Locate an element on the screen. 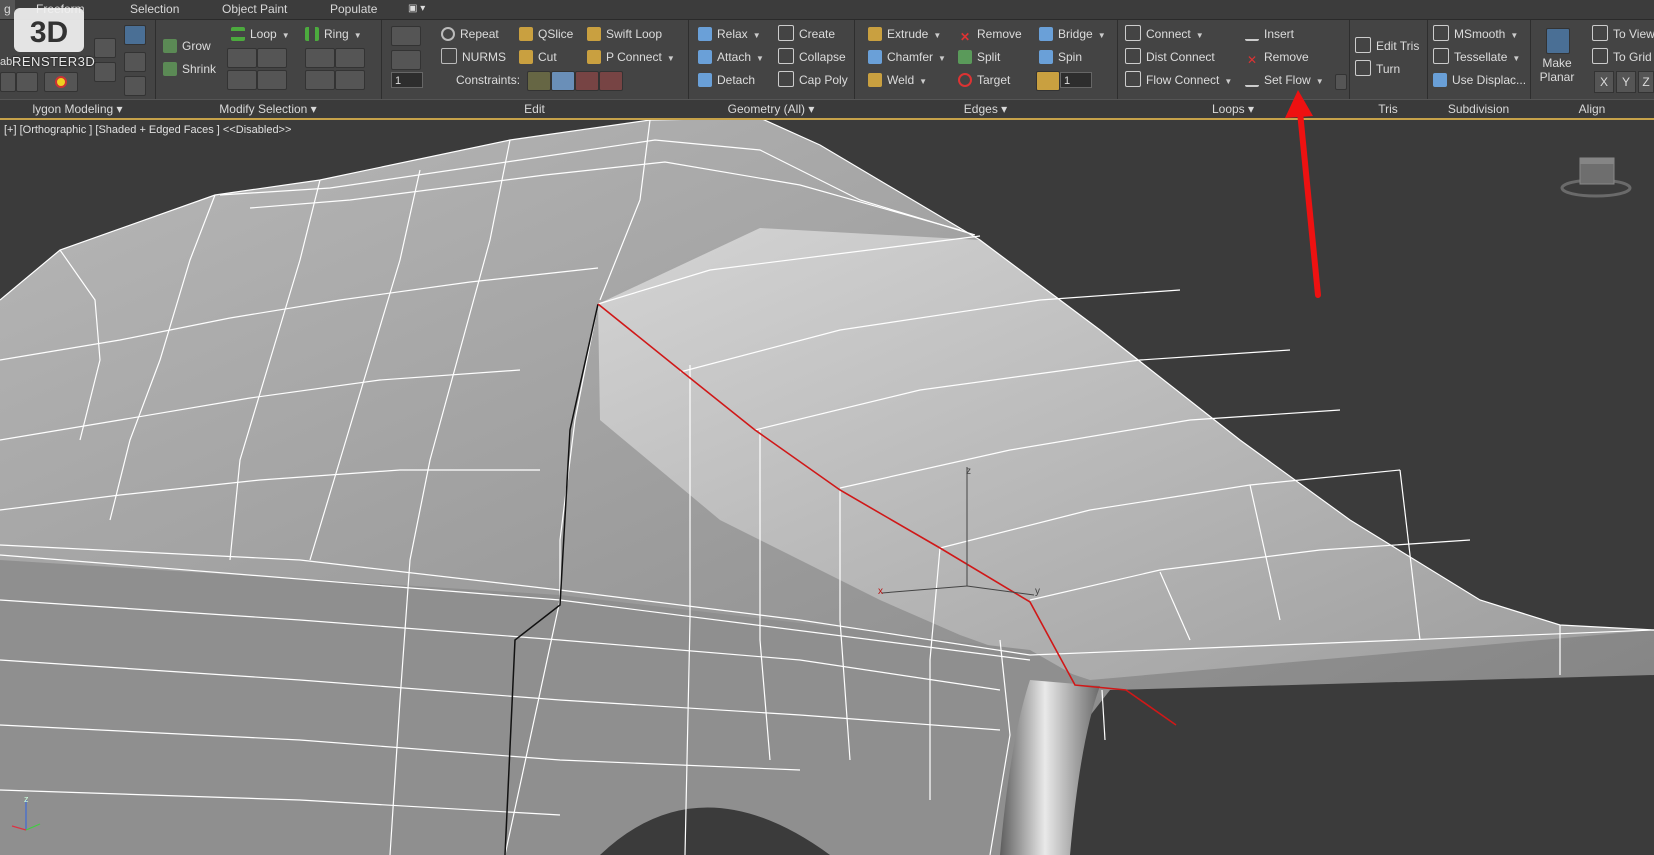  remove-loop-icon: ✕ is located at coordinates (1252, 60).